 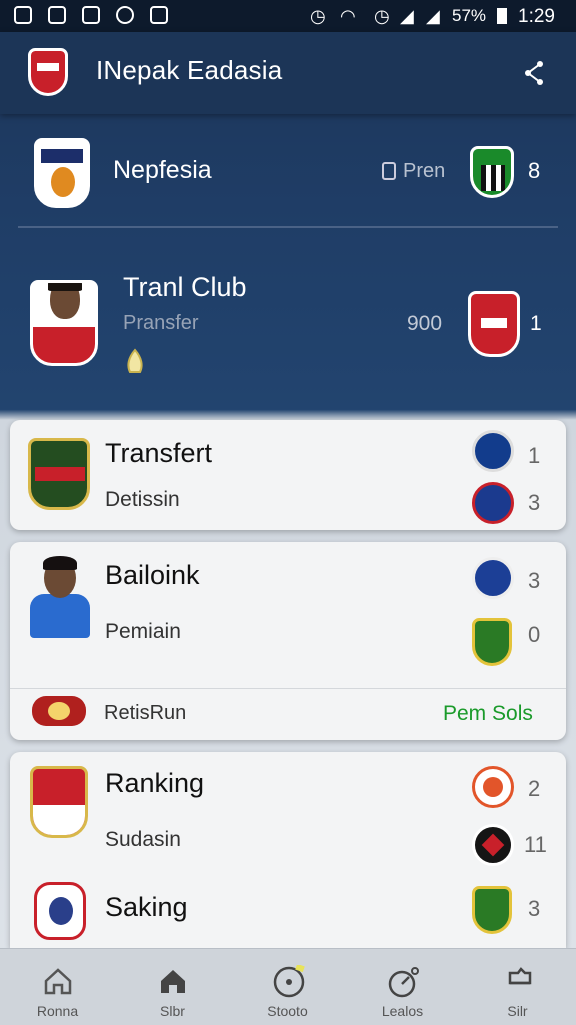 I want to click on clock-icon: ◷, so click(x=382, y=16).